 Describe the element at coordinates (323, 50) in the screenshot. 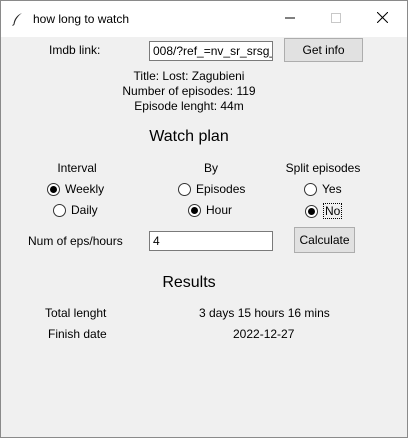

I see `get-info-button: Get info` at that location.